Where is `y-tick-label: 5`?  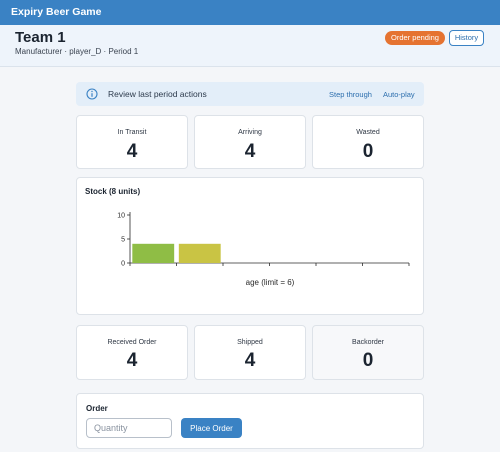 y-tick-label: 5 is located at coordinates (123, 240).